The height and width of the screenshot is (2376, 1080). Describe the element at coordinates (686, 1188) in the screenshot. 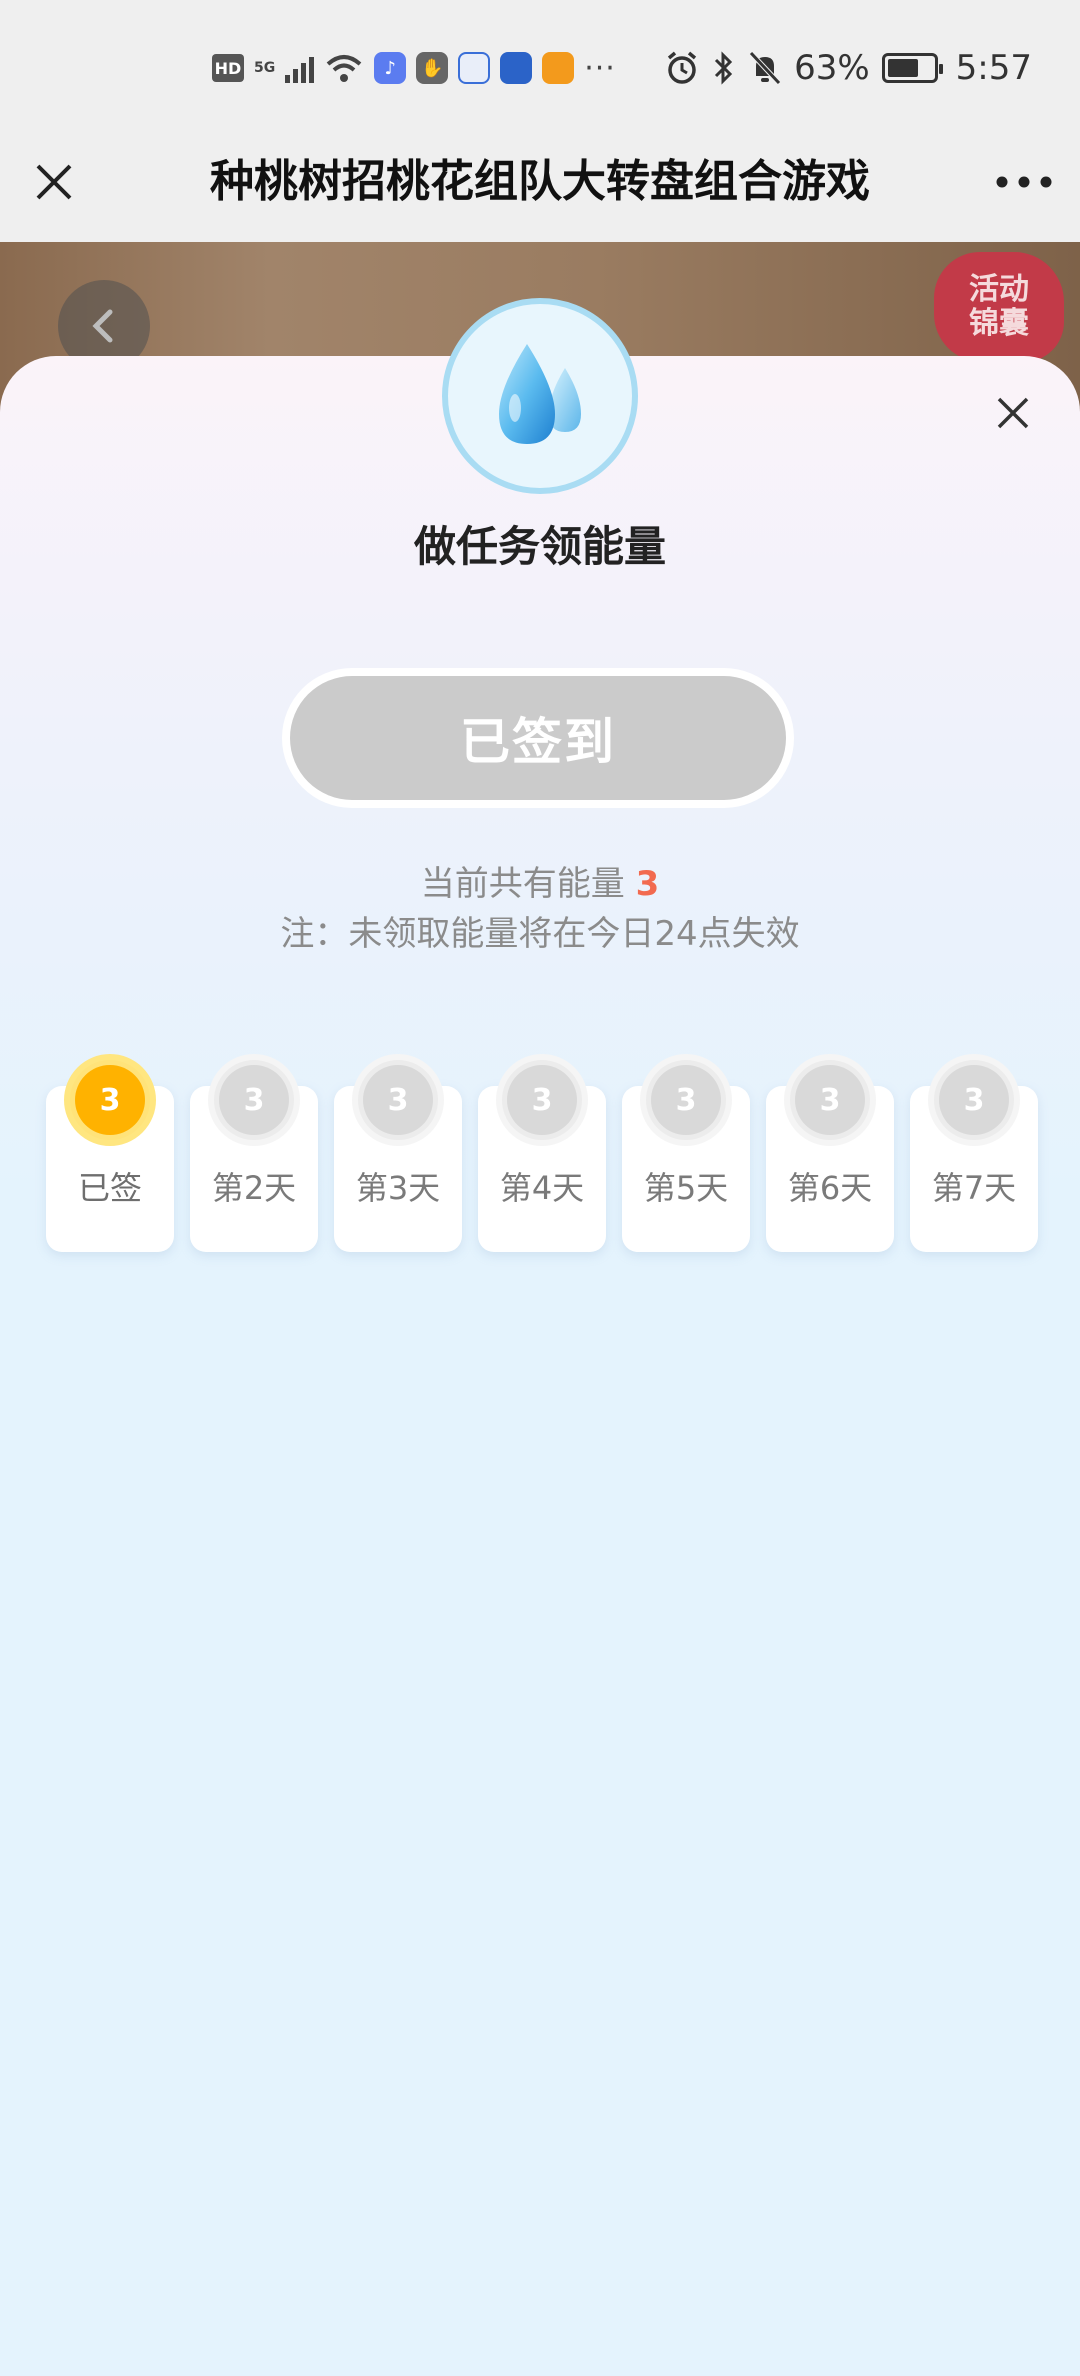

I see `day-label: 第5天` at that location.